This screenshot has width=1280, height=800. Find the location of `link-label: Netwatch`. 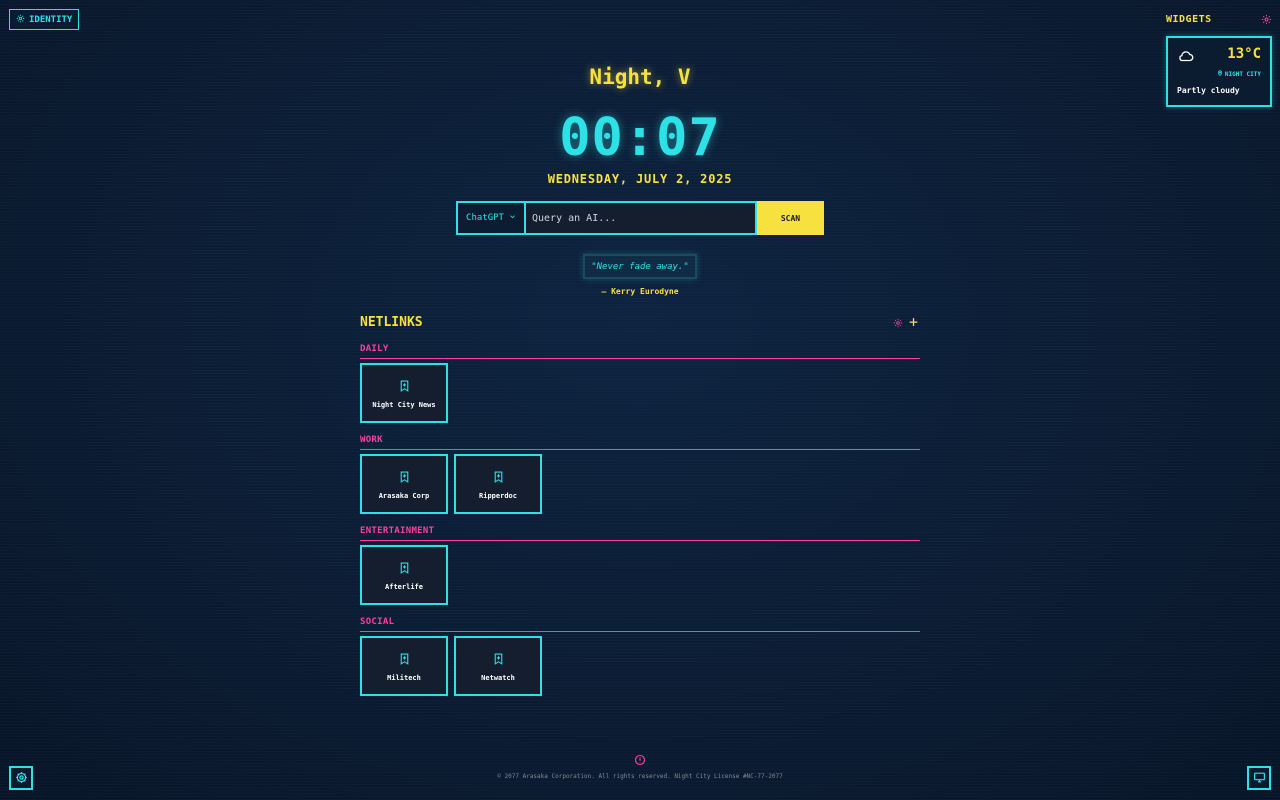

link-label: Netwatch is located at coordinates (498, 678).